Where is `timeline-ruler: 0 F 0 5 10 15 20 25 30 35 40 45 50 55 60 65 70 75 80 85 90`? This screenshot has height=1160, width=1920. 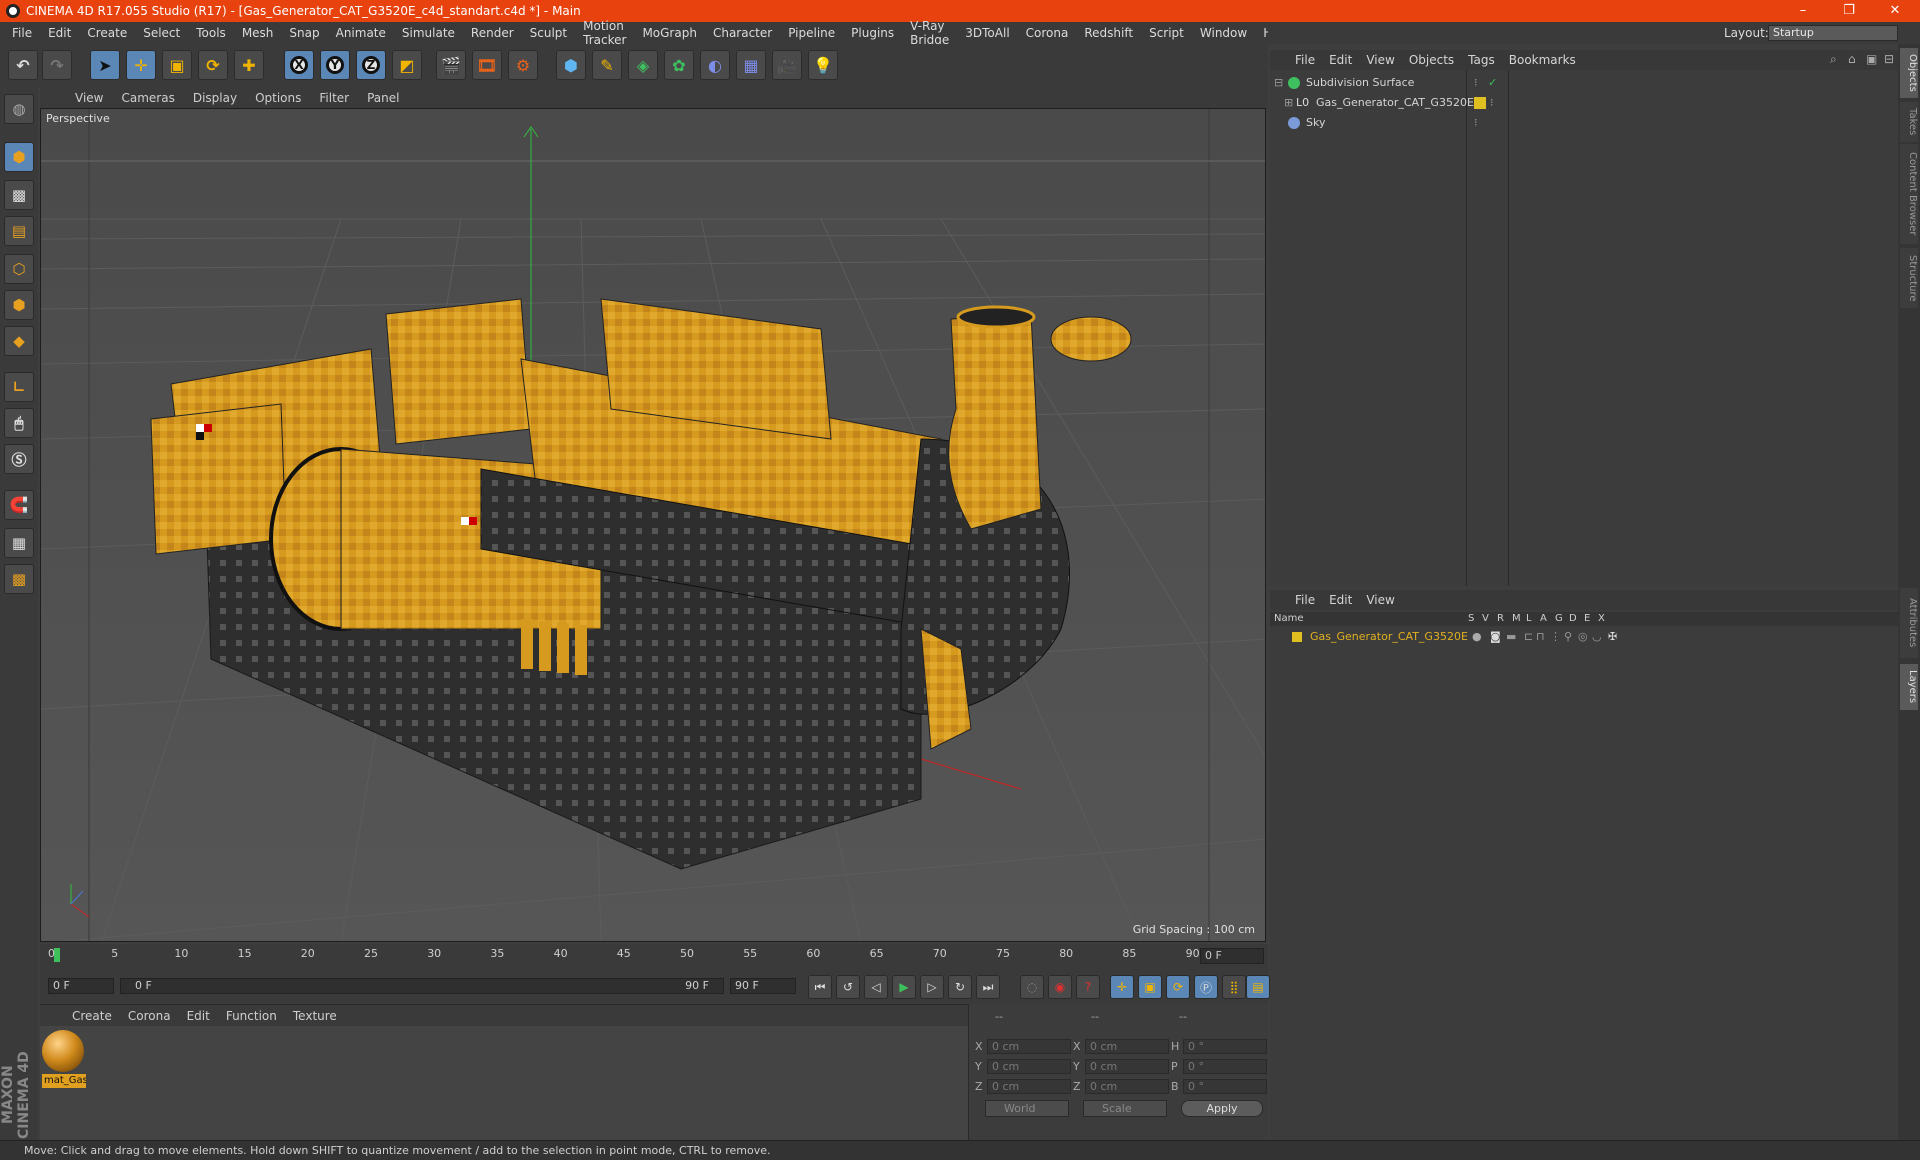
timeline-ruler: 0 F 0 5 10 15 20 25 30 35 40 45 50 55 60 65 70 75 80 85 90 is located at coordinates (654, 957).